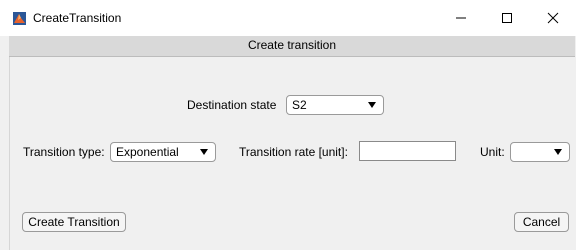  What do you see at coordinates (288, 18) in the screenshot?
I see `title-bar: CreateTransition` at bounding box center [288, 18].